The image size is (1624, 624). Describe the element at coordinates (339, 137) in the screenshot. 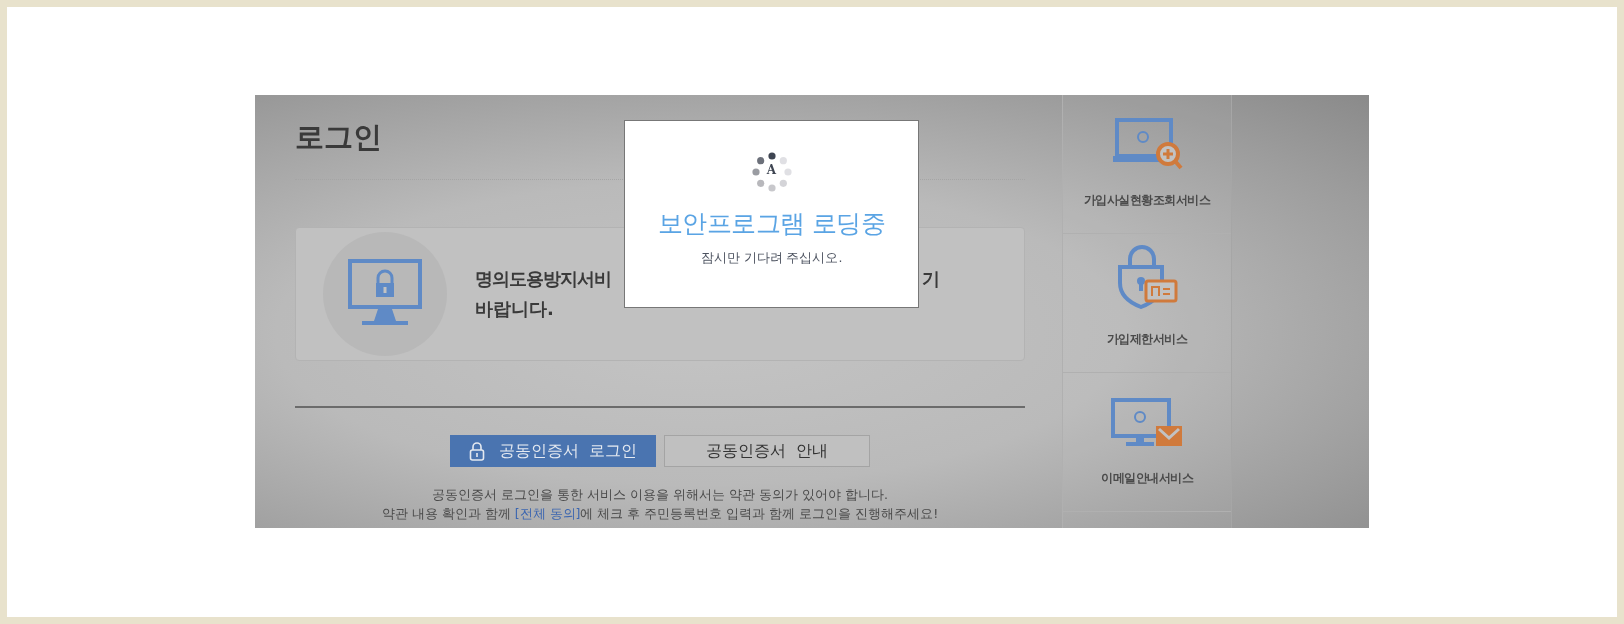

I see `page-title: 로그인` at that location.